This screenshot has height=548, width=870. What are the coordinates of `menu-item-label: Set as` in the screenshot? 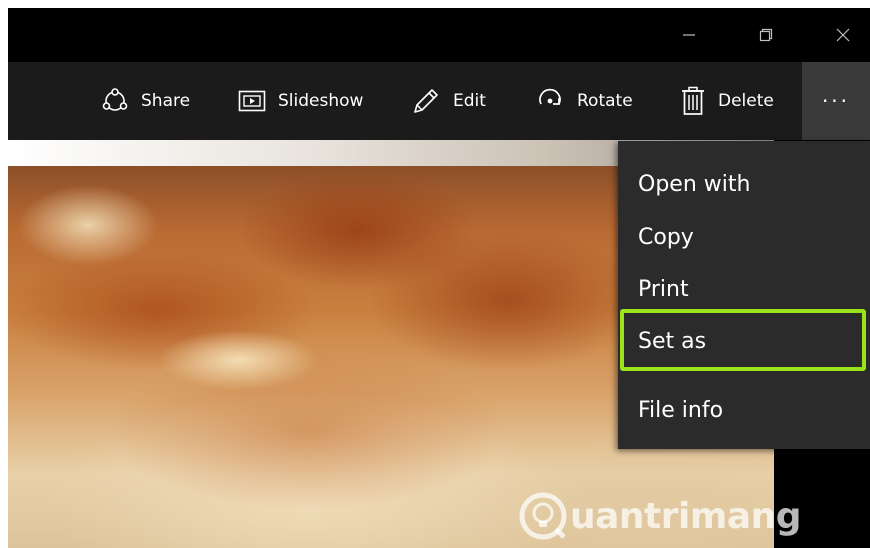 It's located at (672, 341).